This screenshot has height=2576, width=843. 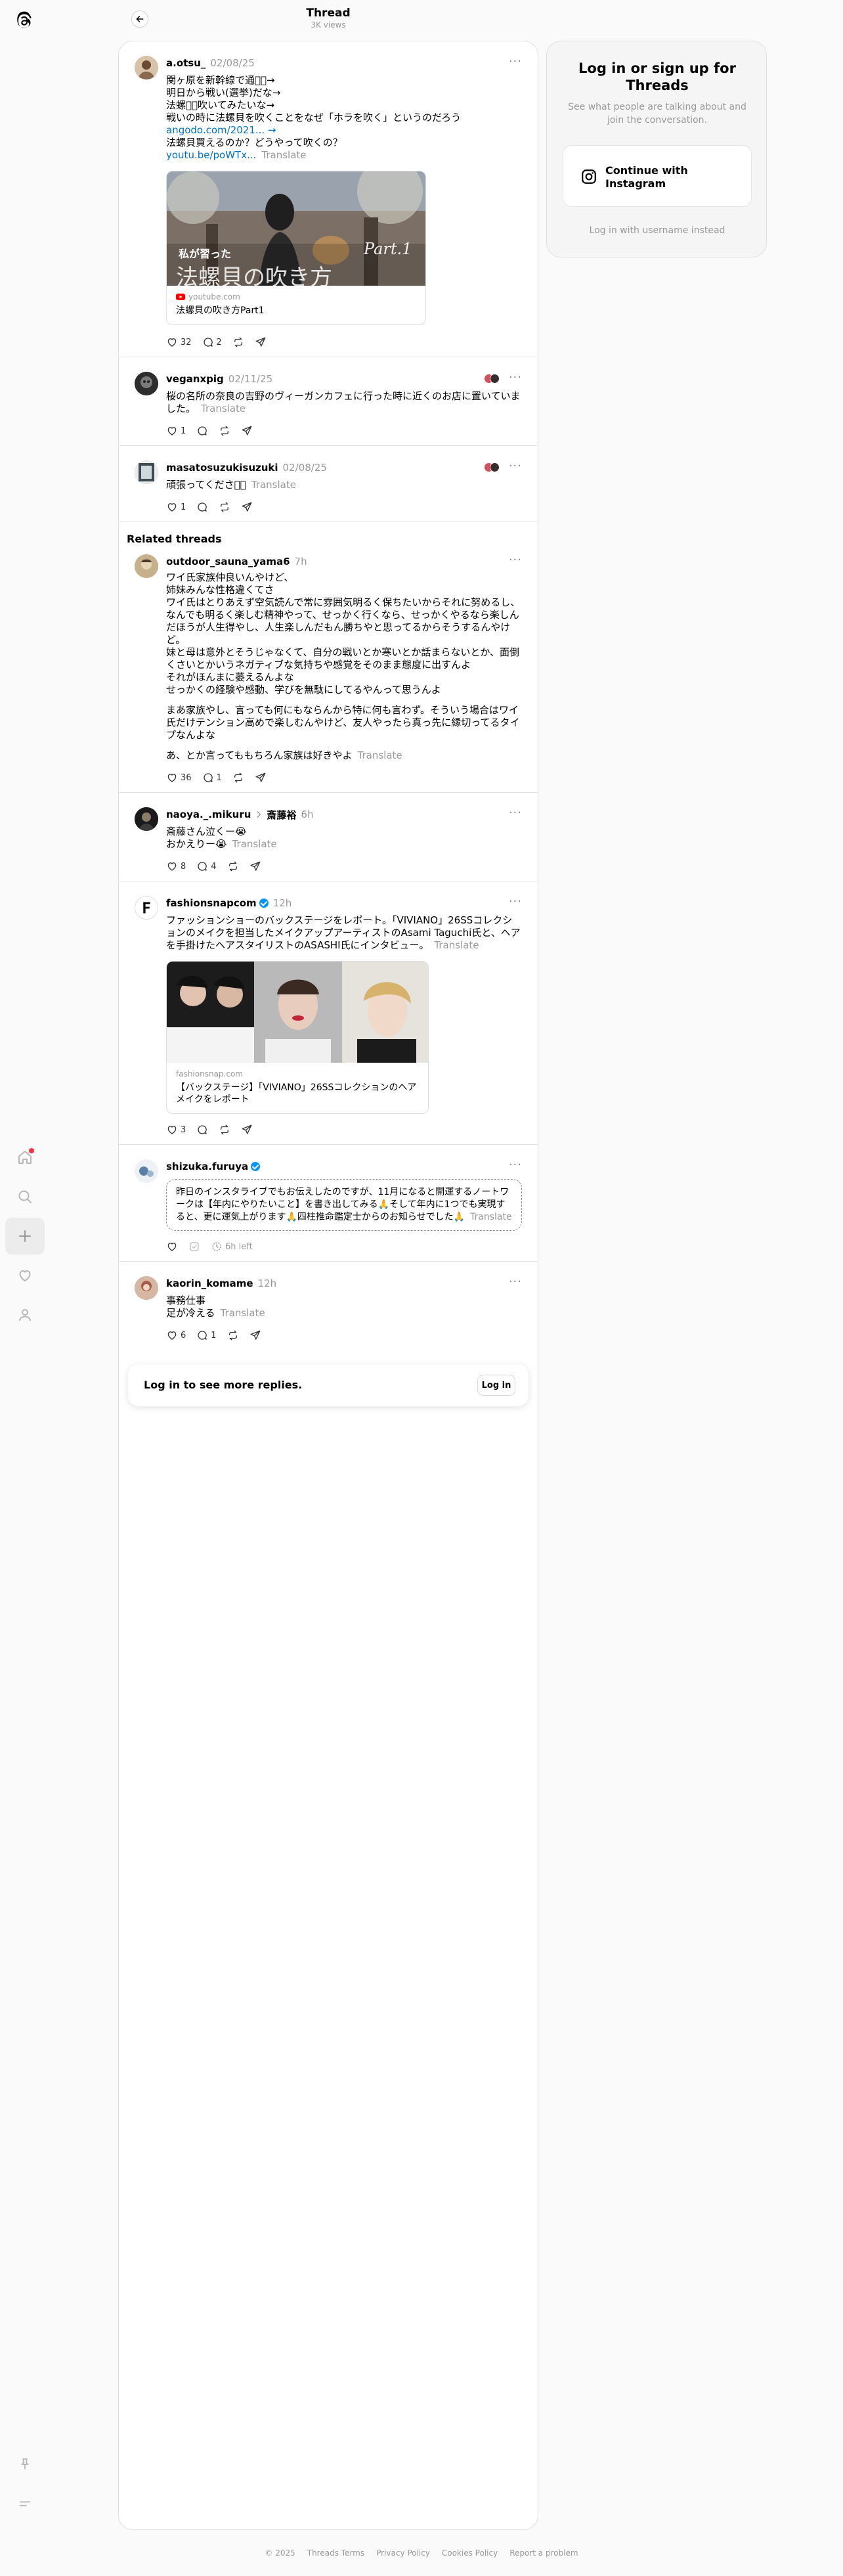 I want to click on checkbox-icon-button, so click(x=194, y=1247).